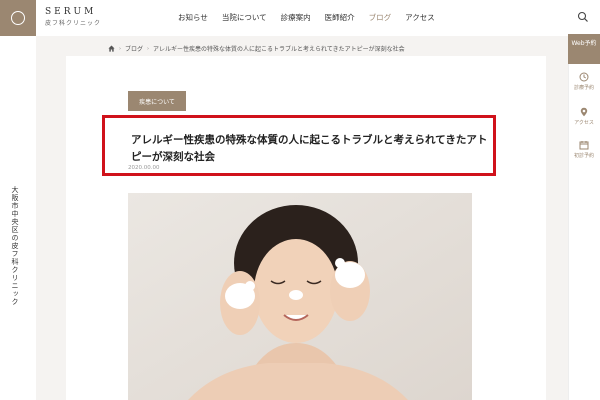 This screenshot has width=600, height=400. Describe the element at coordinates (111, 48) in the screenshot. I see `home-icon` at that location.